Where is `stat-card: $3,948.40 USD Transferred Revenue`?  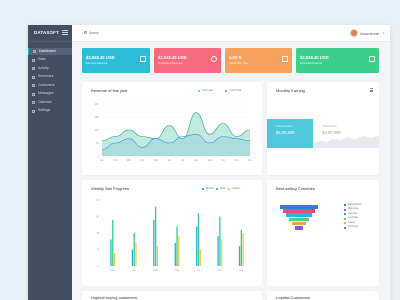 stat-card: $3,948.40 USD Transferred Revenue is located at coordinates (187, 60).